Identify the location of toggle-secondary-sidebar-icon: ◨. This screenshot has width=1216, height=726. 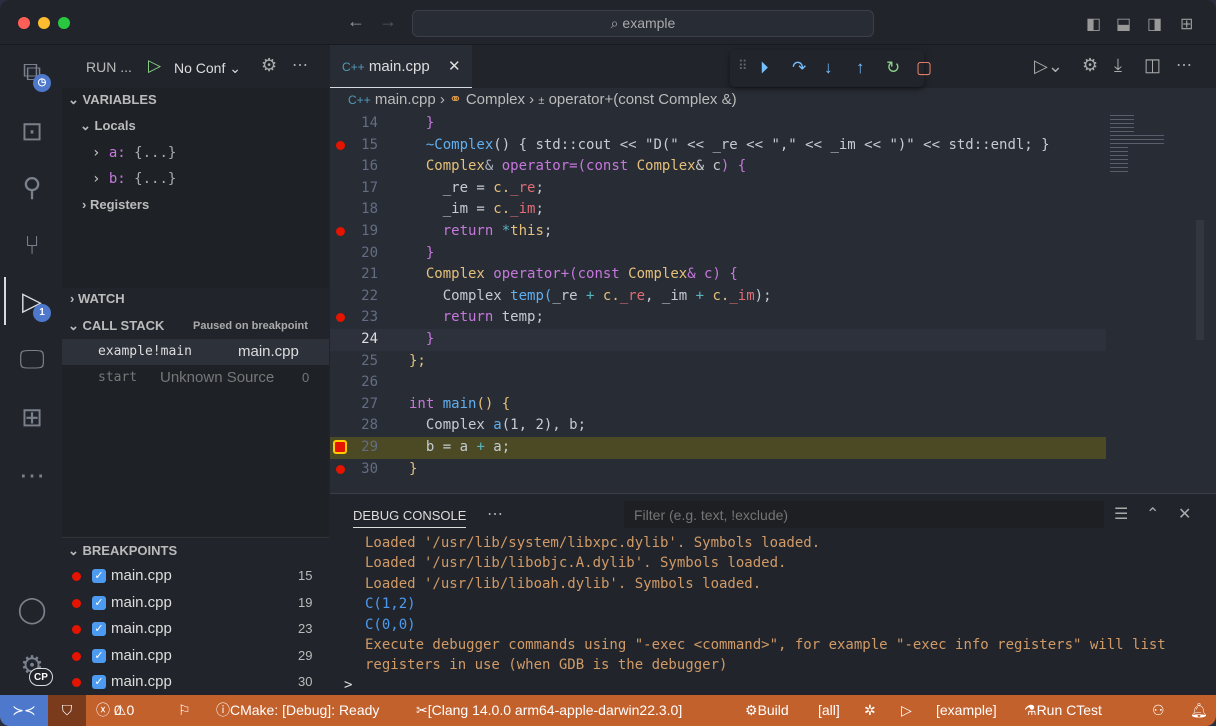
(1154, 24).